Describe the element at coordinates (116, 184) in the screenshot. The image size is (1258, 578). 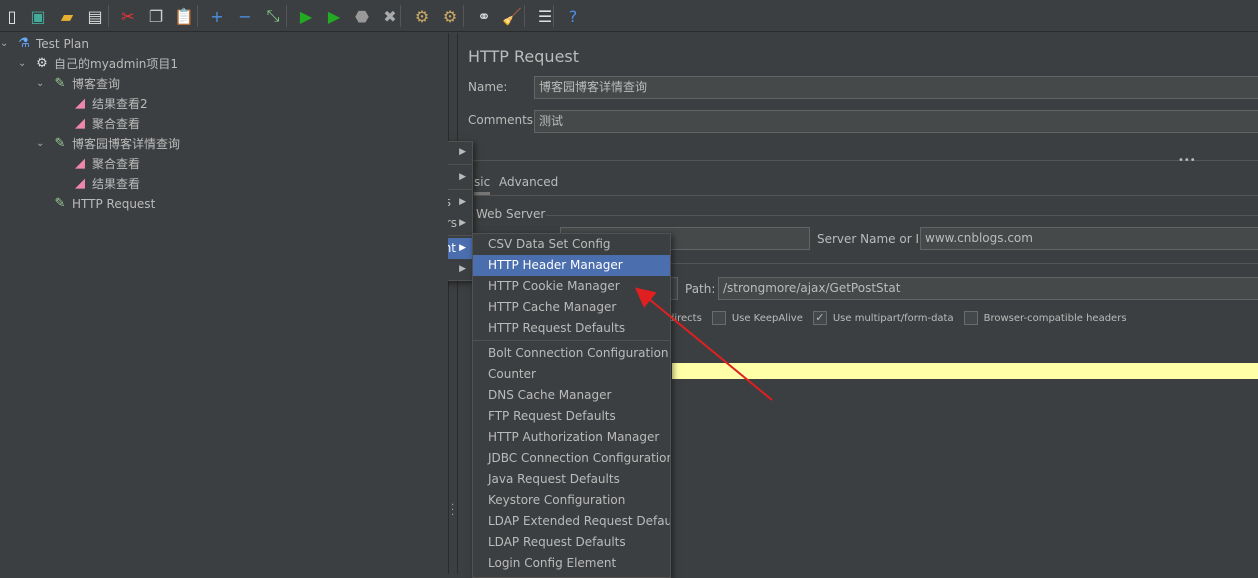
I see `tree-node-label: 结果查看` at that location.